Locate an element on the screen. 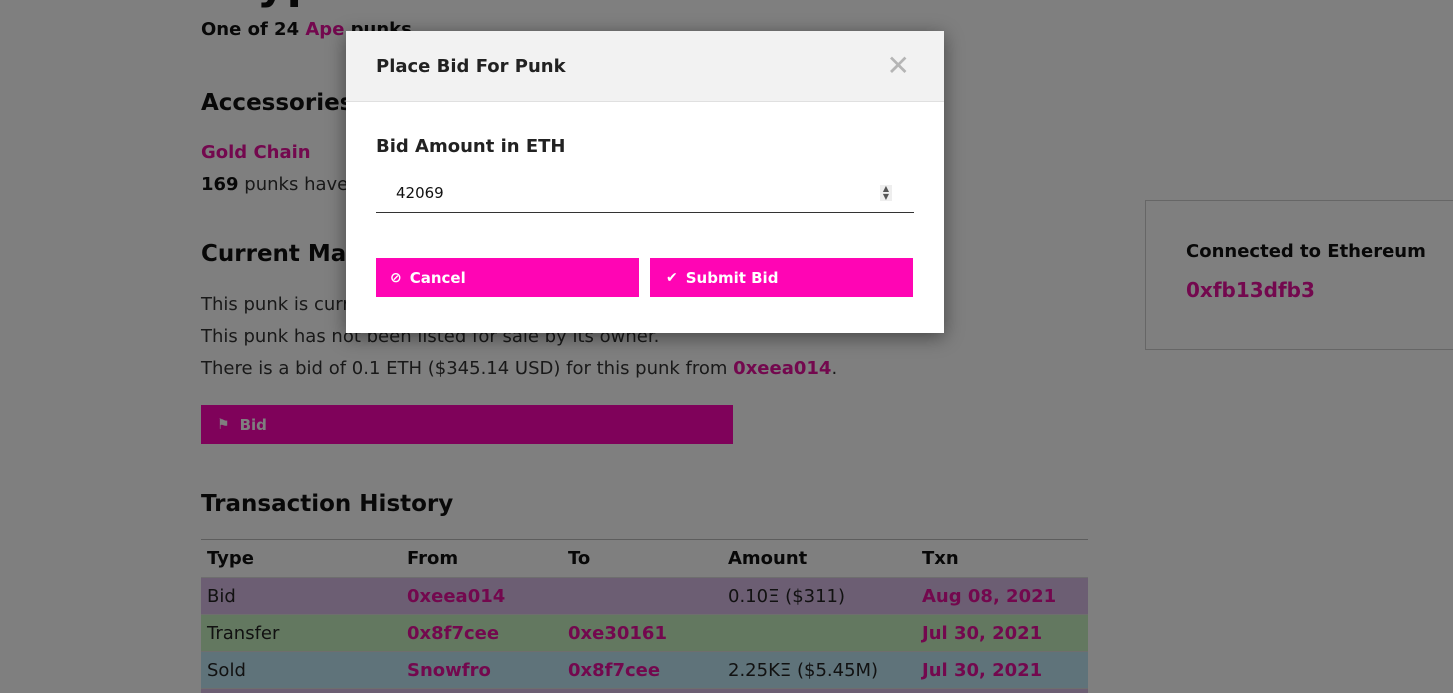  bid-amount-wrap: ▲▼ is located at coordinates (645, 185).